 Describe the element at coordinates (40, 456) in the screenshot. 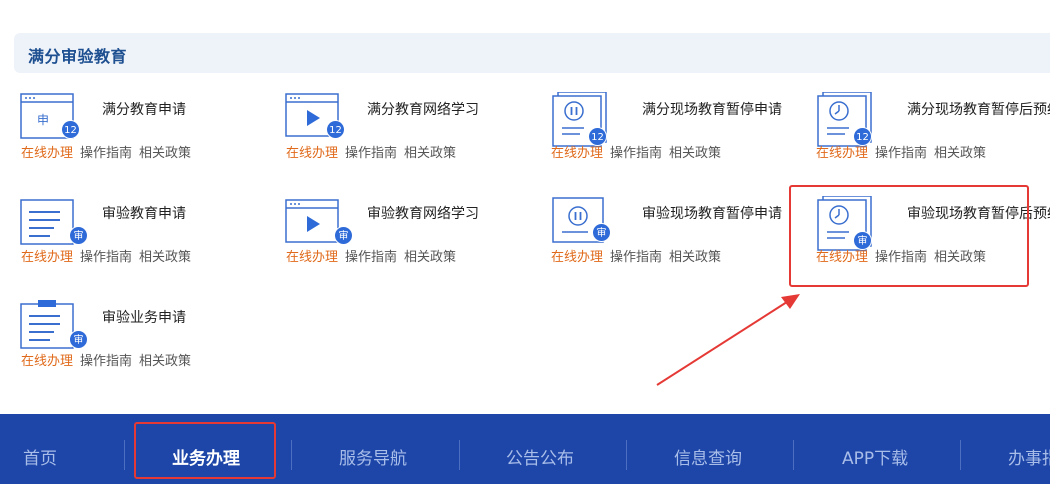

I see `nav-home: 首页` at that location.